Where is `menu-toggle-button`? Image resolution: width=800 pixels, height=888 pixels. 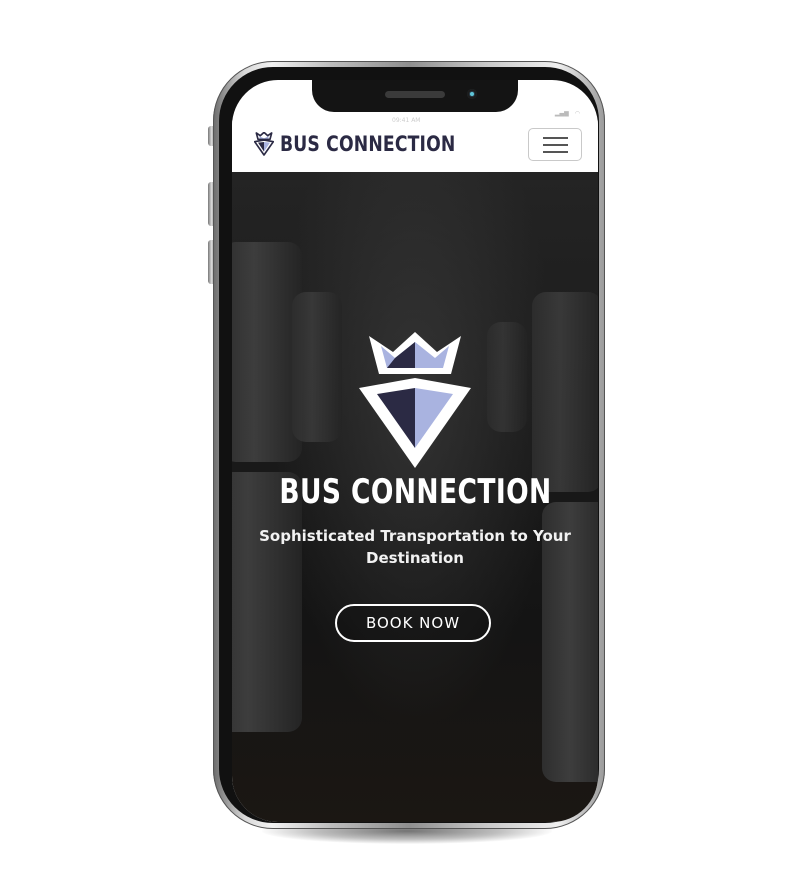
menu-toggle-button is located at coordinates (555, 144).